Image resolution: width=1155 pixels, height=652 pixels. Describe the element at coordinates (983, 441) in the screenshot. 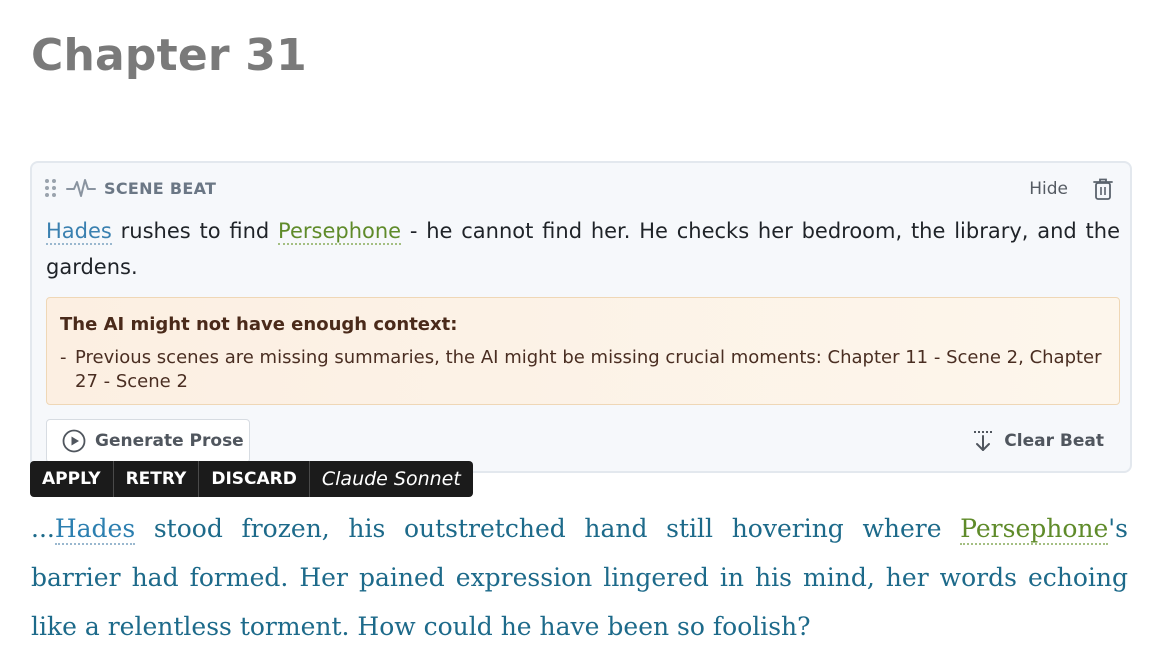

I see `clear-beat-icon` at that location.